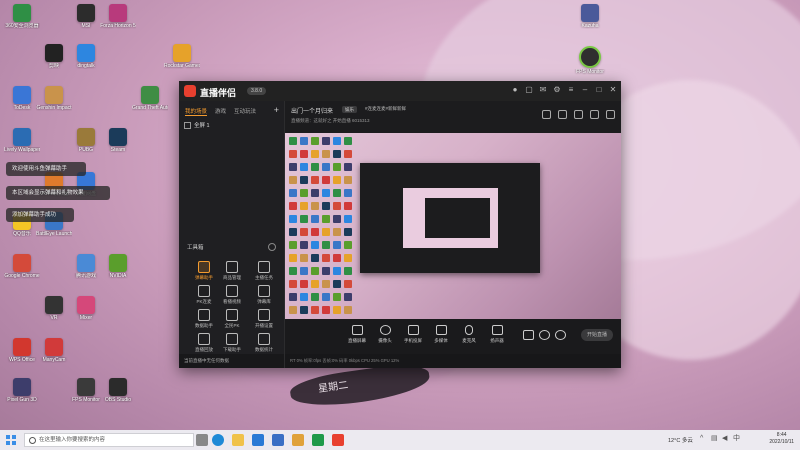 Image resolution: width=800 pixels, height=450 pixels. I want to click on stream-category-tag: 娱乐, so click(349, 109).